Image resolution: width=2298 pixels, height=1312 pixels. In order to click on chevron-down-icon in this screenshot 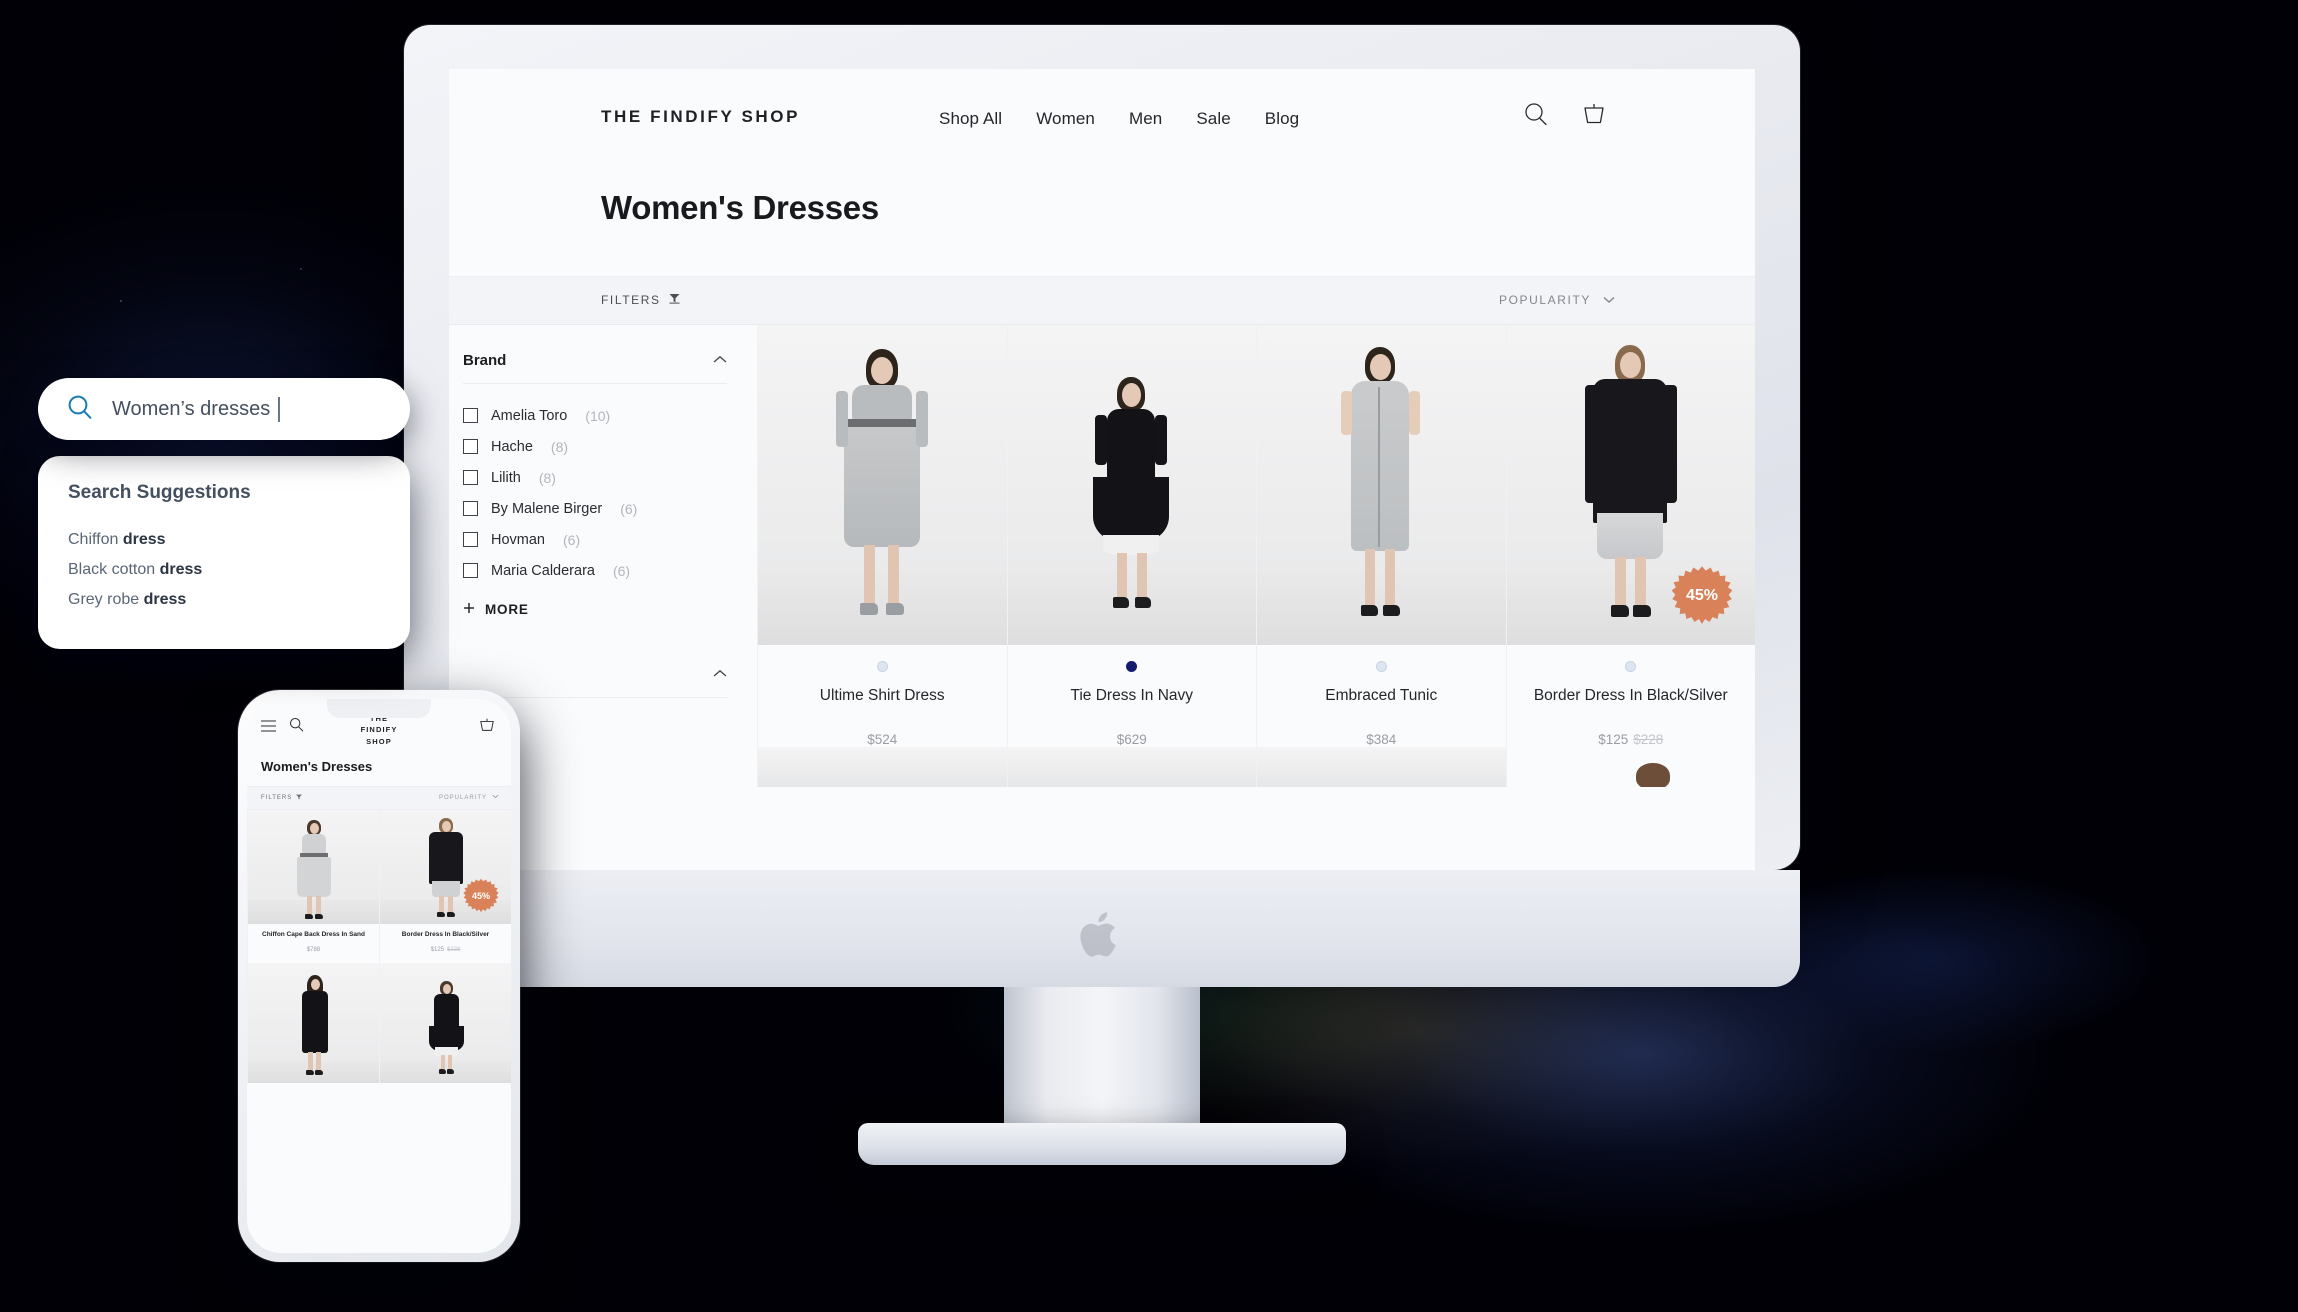, I will do `click(1609, 300)`.